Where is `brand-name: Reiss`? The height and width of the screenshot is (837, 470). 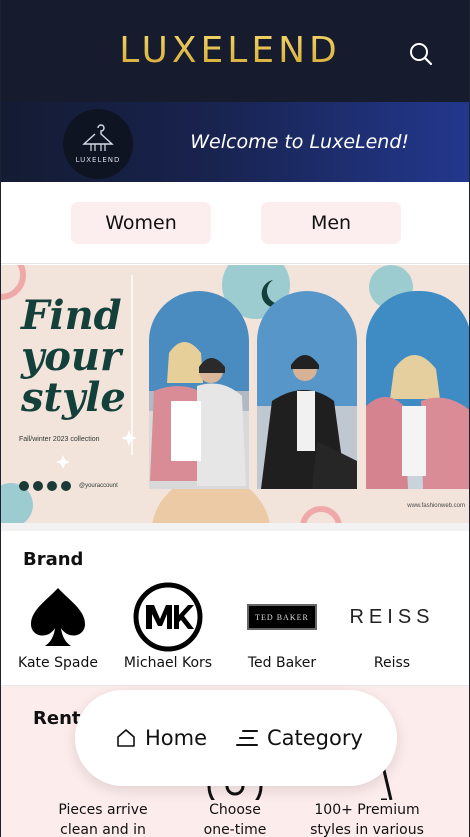
brand-name: Reiss is located at coordinates (392, 663).